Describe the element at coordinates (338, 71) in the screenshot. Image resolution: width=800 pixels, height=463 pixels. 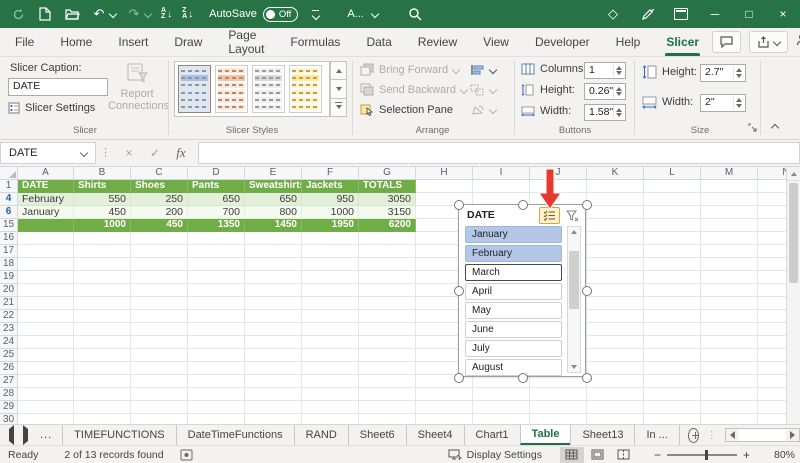
I see `gallery-up-icon` at that location.